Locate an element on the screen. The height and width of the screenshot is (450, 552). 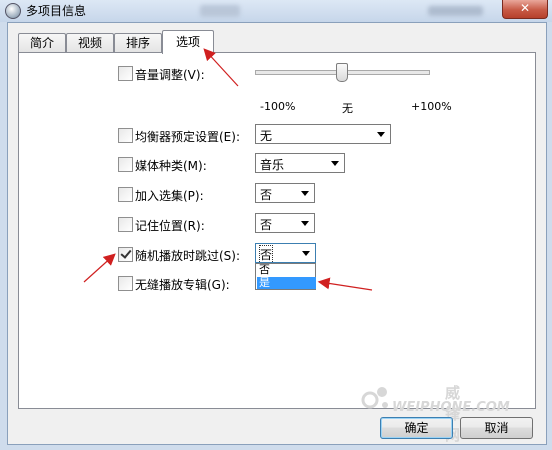
skip-shuffle-dropdown-list: 否 是 is located at coordinates (285, 276).